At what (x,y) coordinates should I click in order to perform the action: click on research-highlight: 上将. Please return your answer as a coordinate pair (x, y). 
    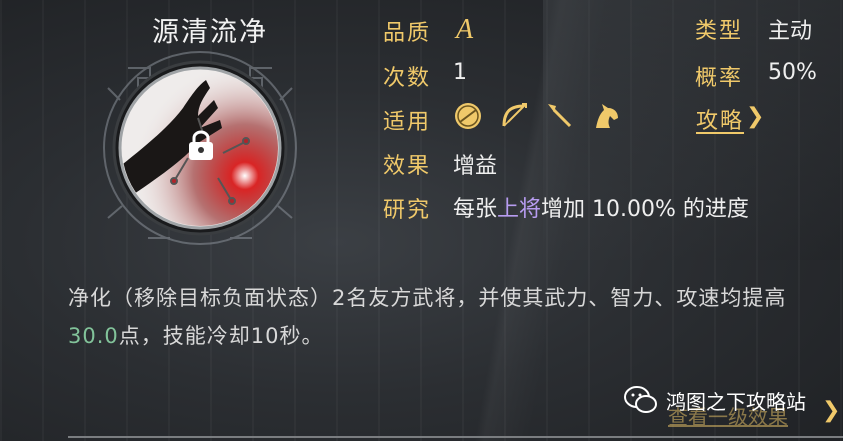
    Looking at the image, I should click on (519, 209).